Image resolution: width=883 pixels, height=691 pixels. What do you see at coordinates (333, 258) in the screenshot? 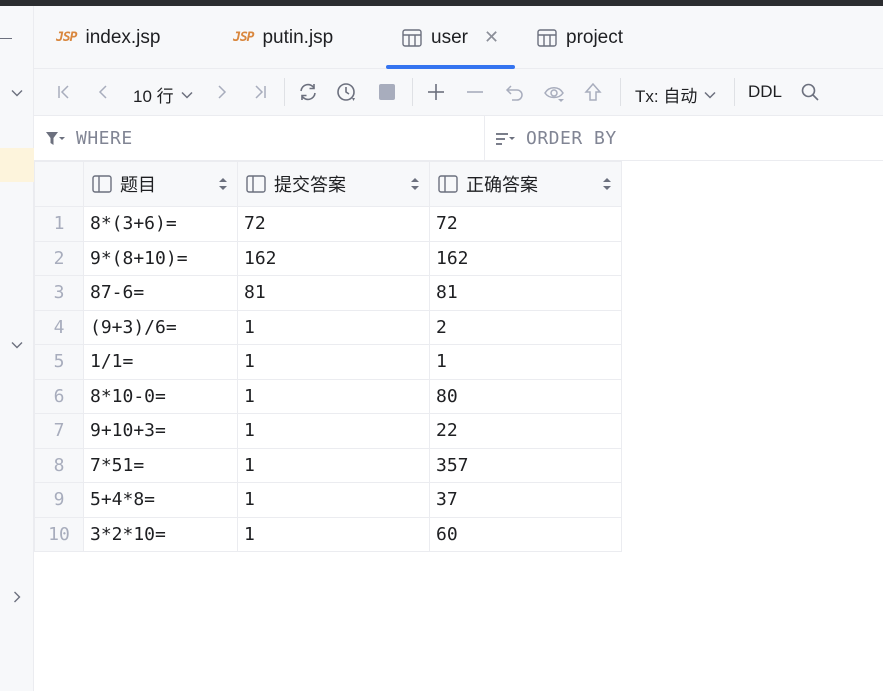
I see `cell-submitted-answer: 162` at bounding box center [333, 258].